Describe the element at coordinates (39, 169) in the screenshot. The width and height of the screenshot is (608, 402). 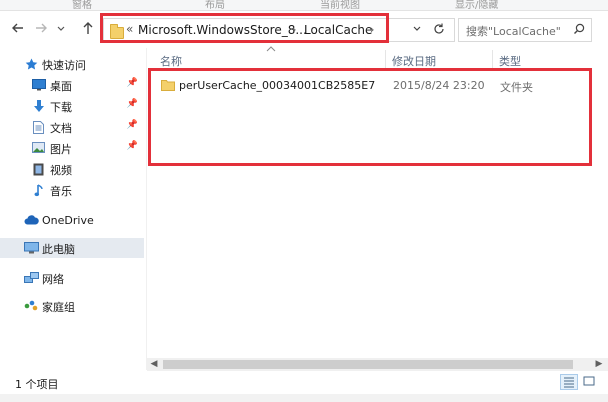
I see `video-icon` at that location.